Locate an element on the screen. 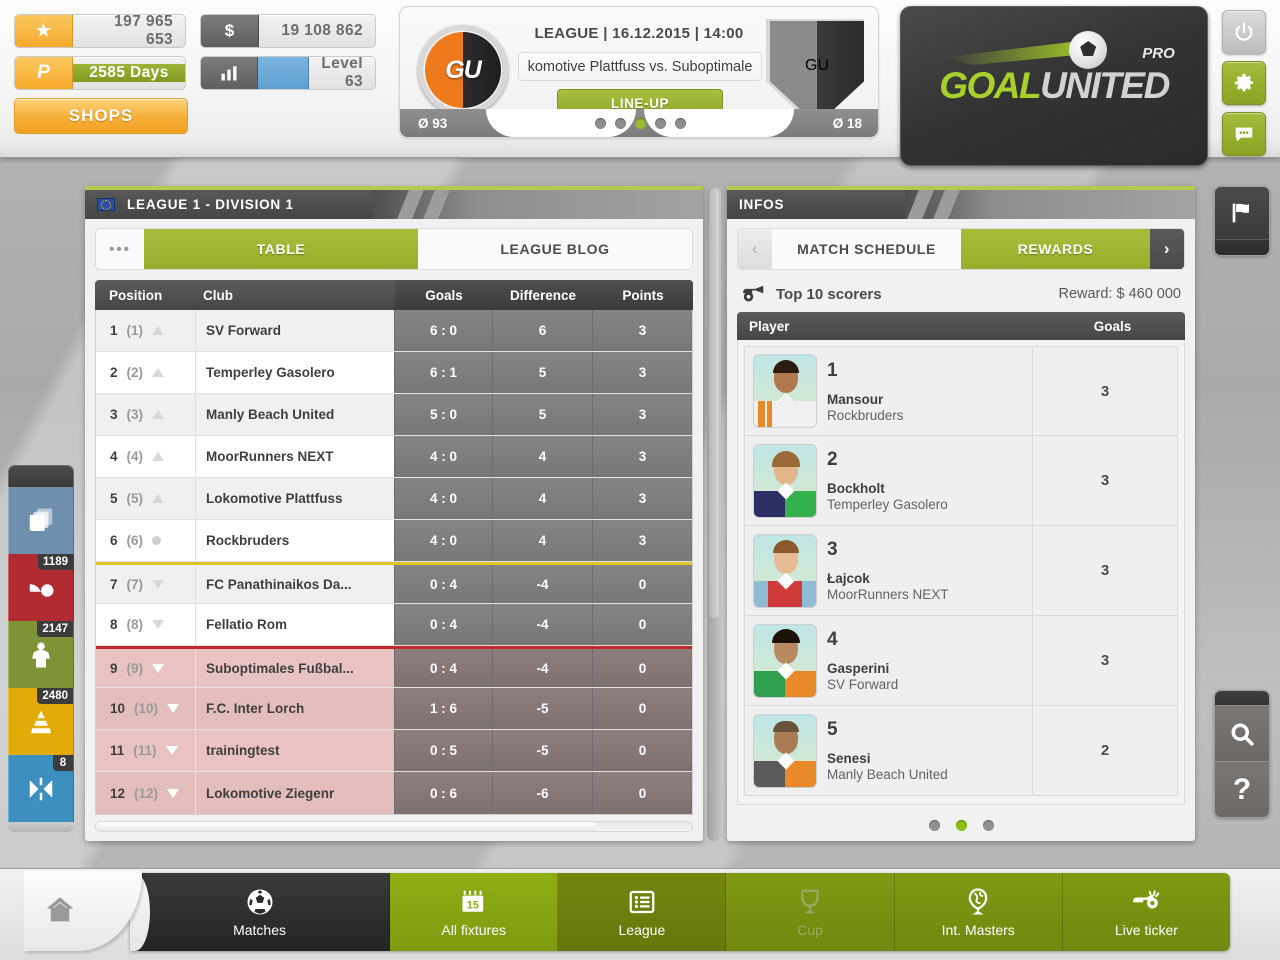 This screenshot has height=960, width=1280. nav-league: League is located at coordinates (642, 912).